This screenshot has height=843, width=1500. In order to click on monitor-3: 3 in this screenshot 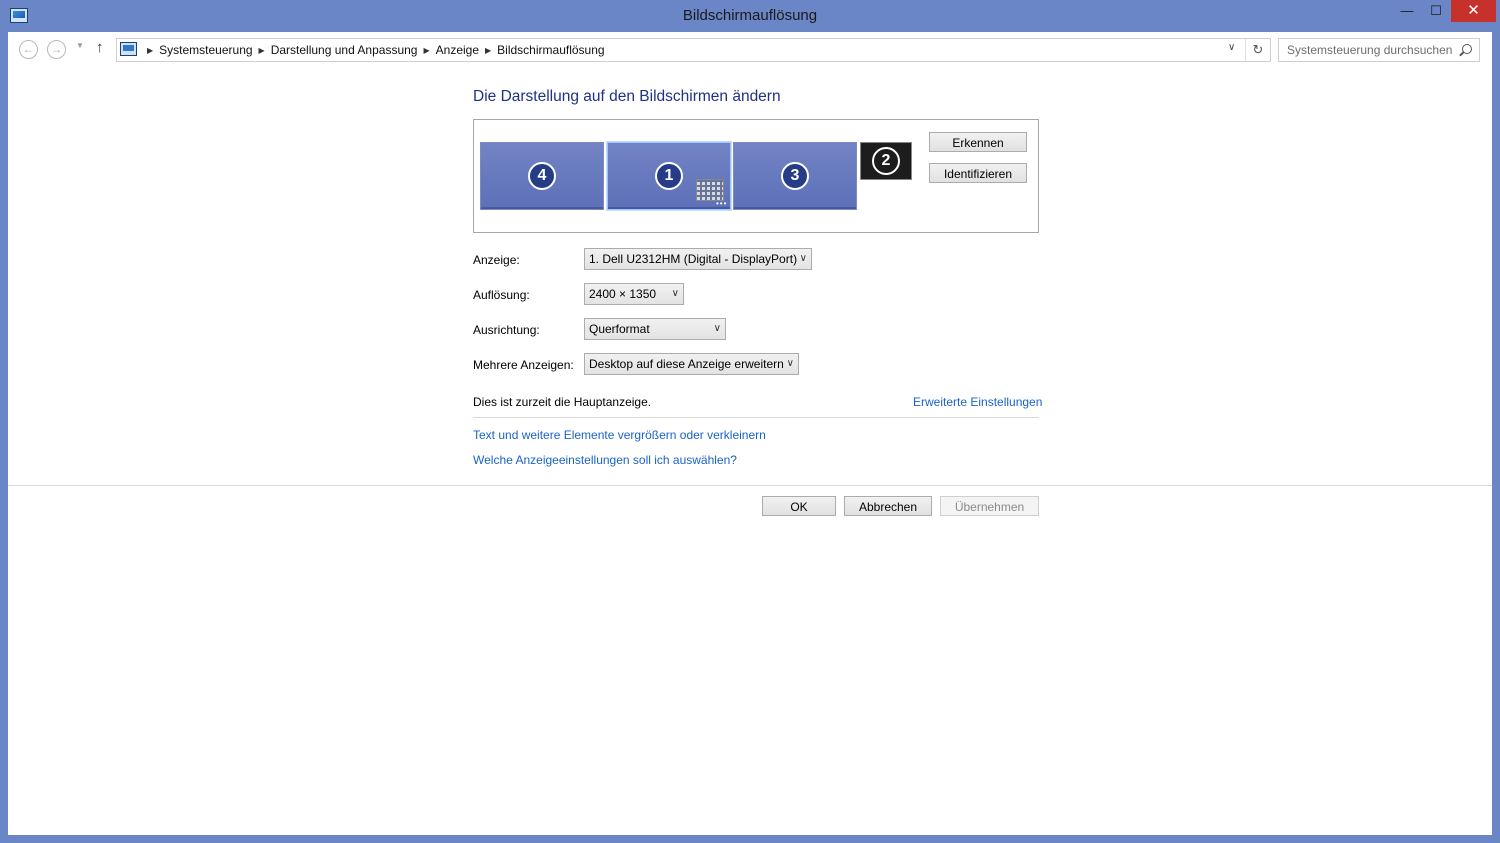, I will do `click(795, 176)`.